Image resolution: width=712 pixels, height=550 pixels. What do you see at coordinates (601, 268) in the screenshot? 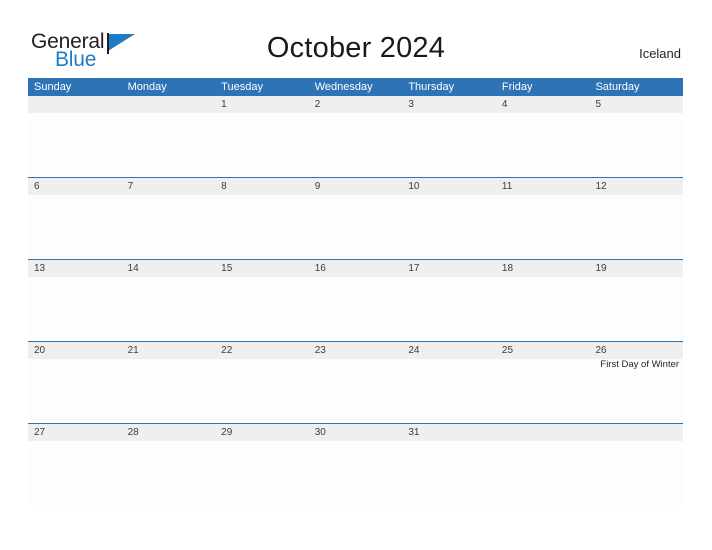
I see `day-number: 19` at bounding box center [601, 268].